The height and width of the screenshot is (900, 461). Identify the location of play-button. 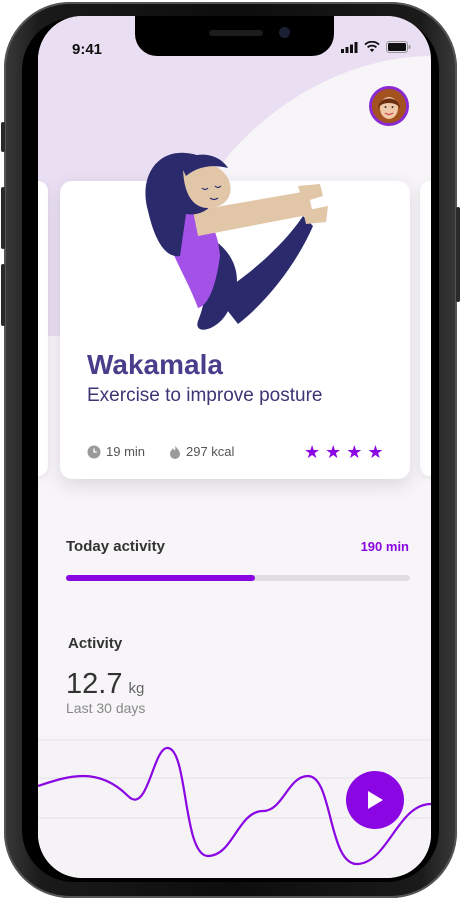
(375, 800).